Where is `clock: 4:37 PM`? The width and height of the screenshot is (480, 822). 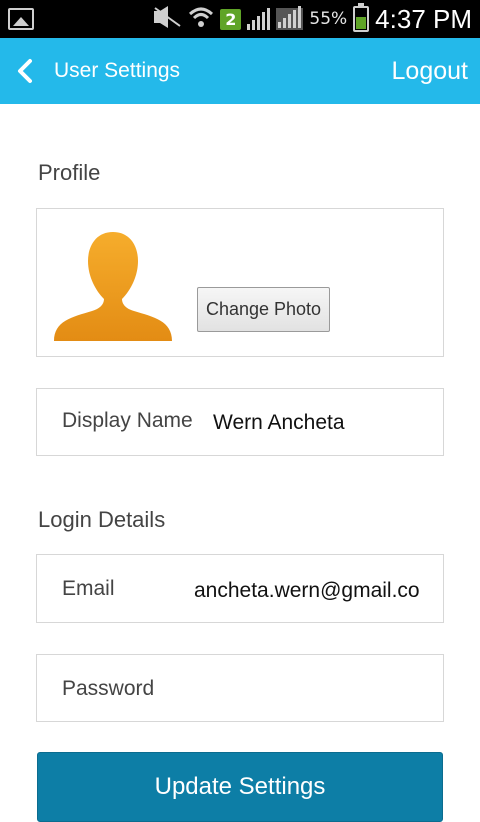
clock: 4:37 PM is located at coordinates (423, 18).